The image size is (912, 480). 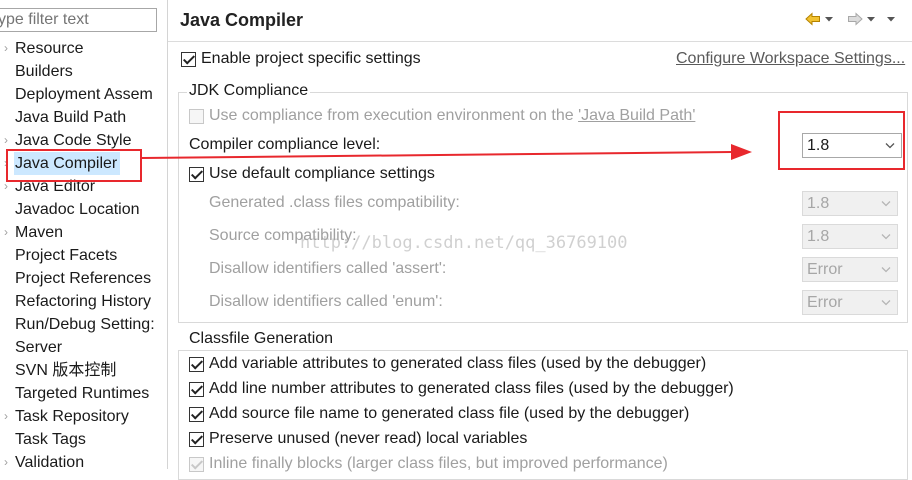 I want to click on nav-item: SVN 版本控制, so click(x=83, y=370).